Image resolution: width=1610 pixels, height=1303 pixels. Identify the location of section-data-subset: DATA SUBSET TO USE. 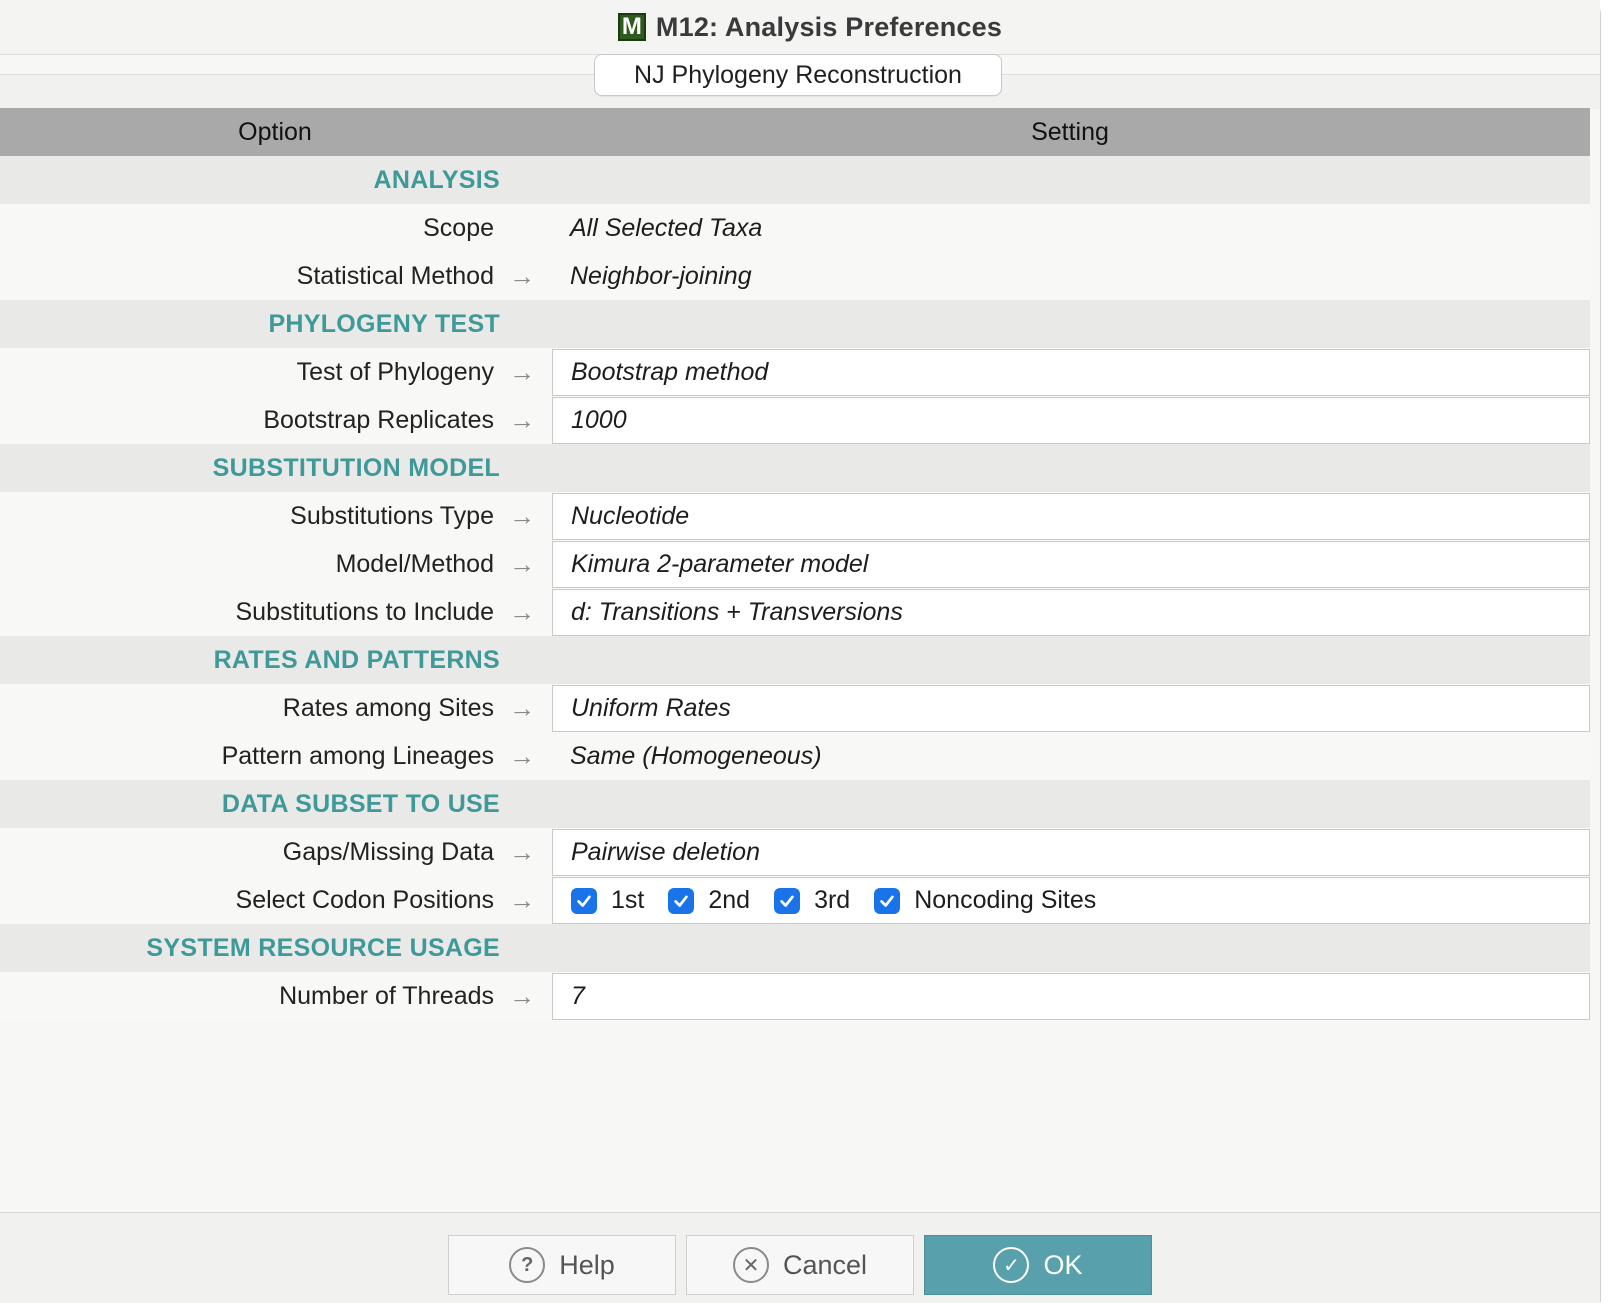
(795, 804).